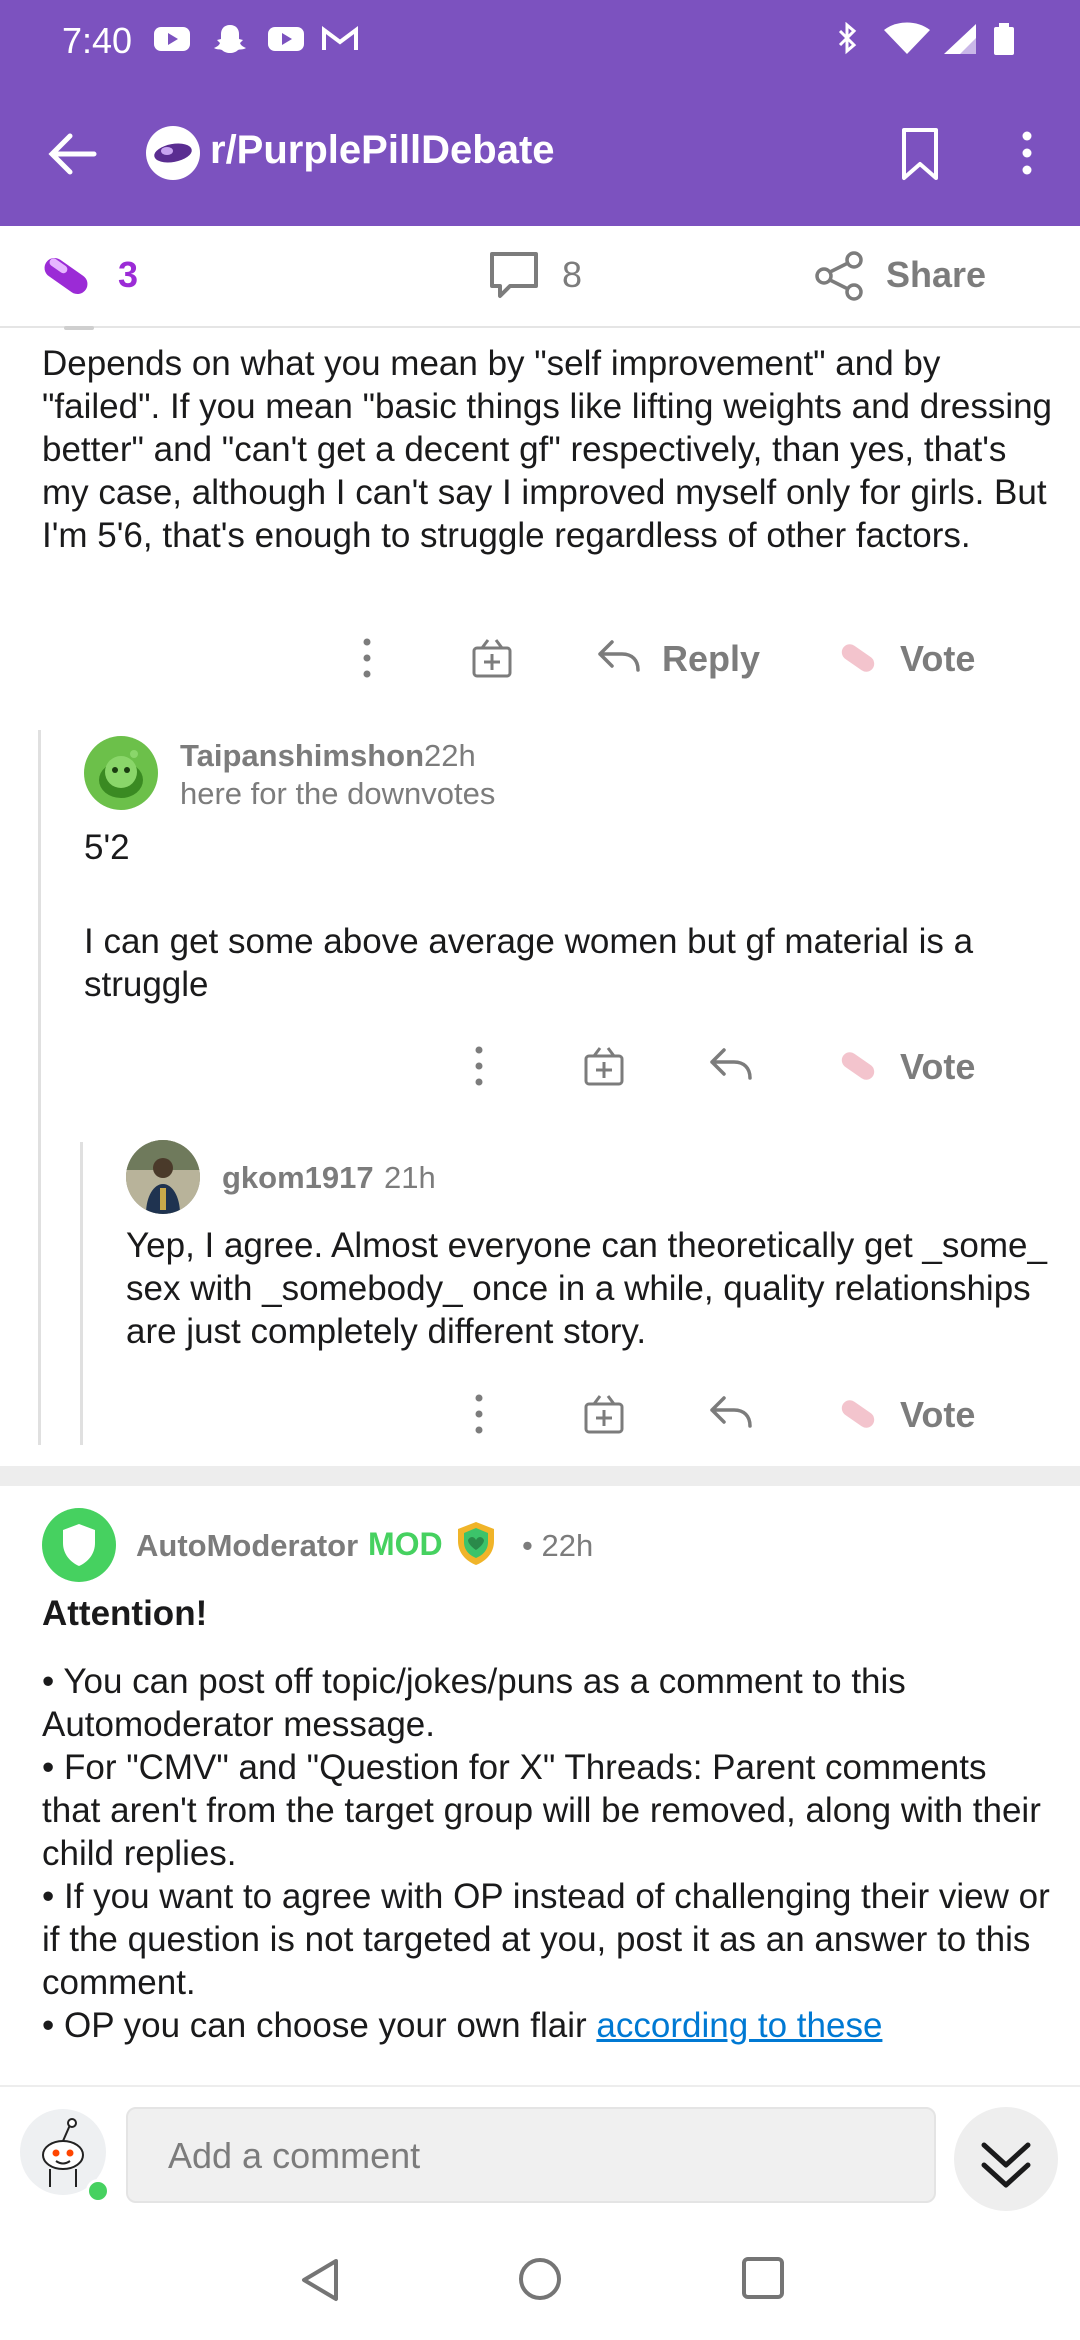 The width and height of the screenshot is (1080, 2340). I want to click on moderator-shield-award-icon, so click(476, 1543).